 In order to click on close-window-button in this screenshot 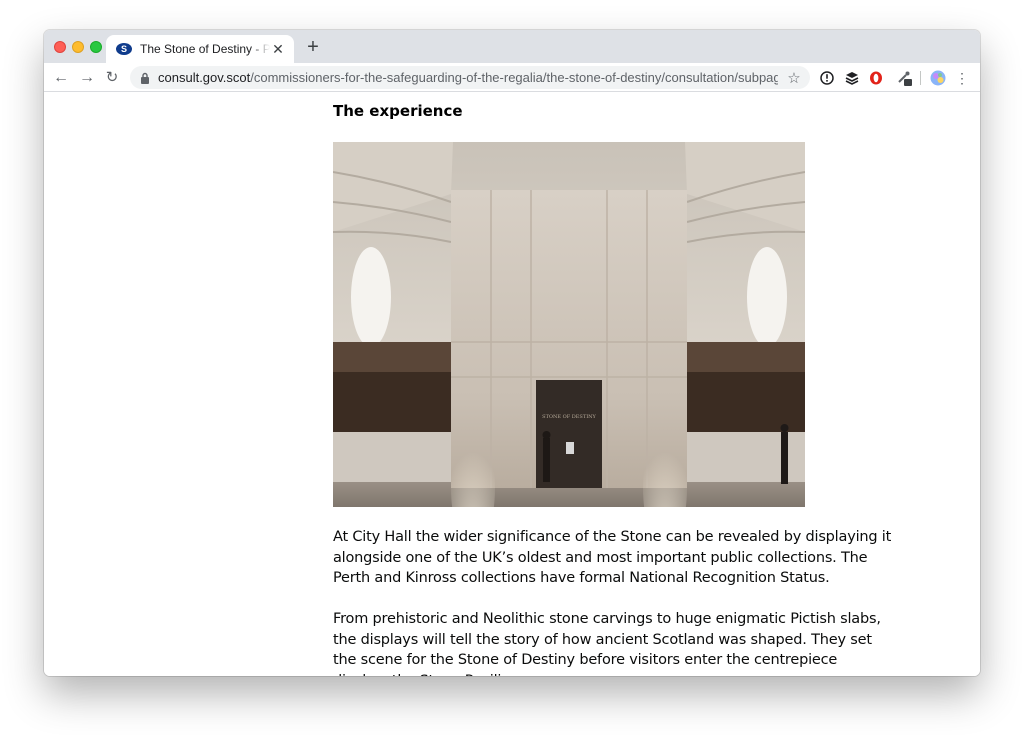, I will do `click(60, 47)`.